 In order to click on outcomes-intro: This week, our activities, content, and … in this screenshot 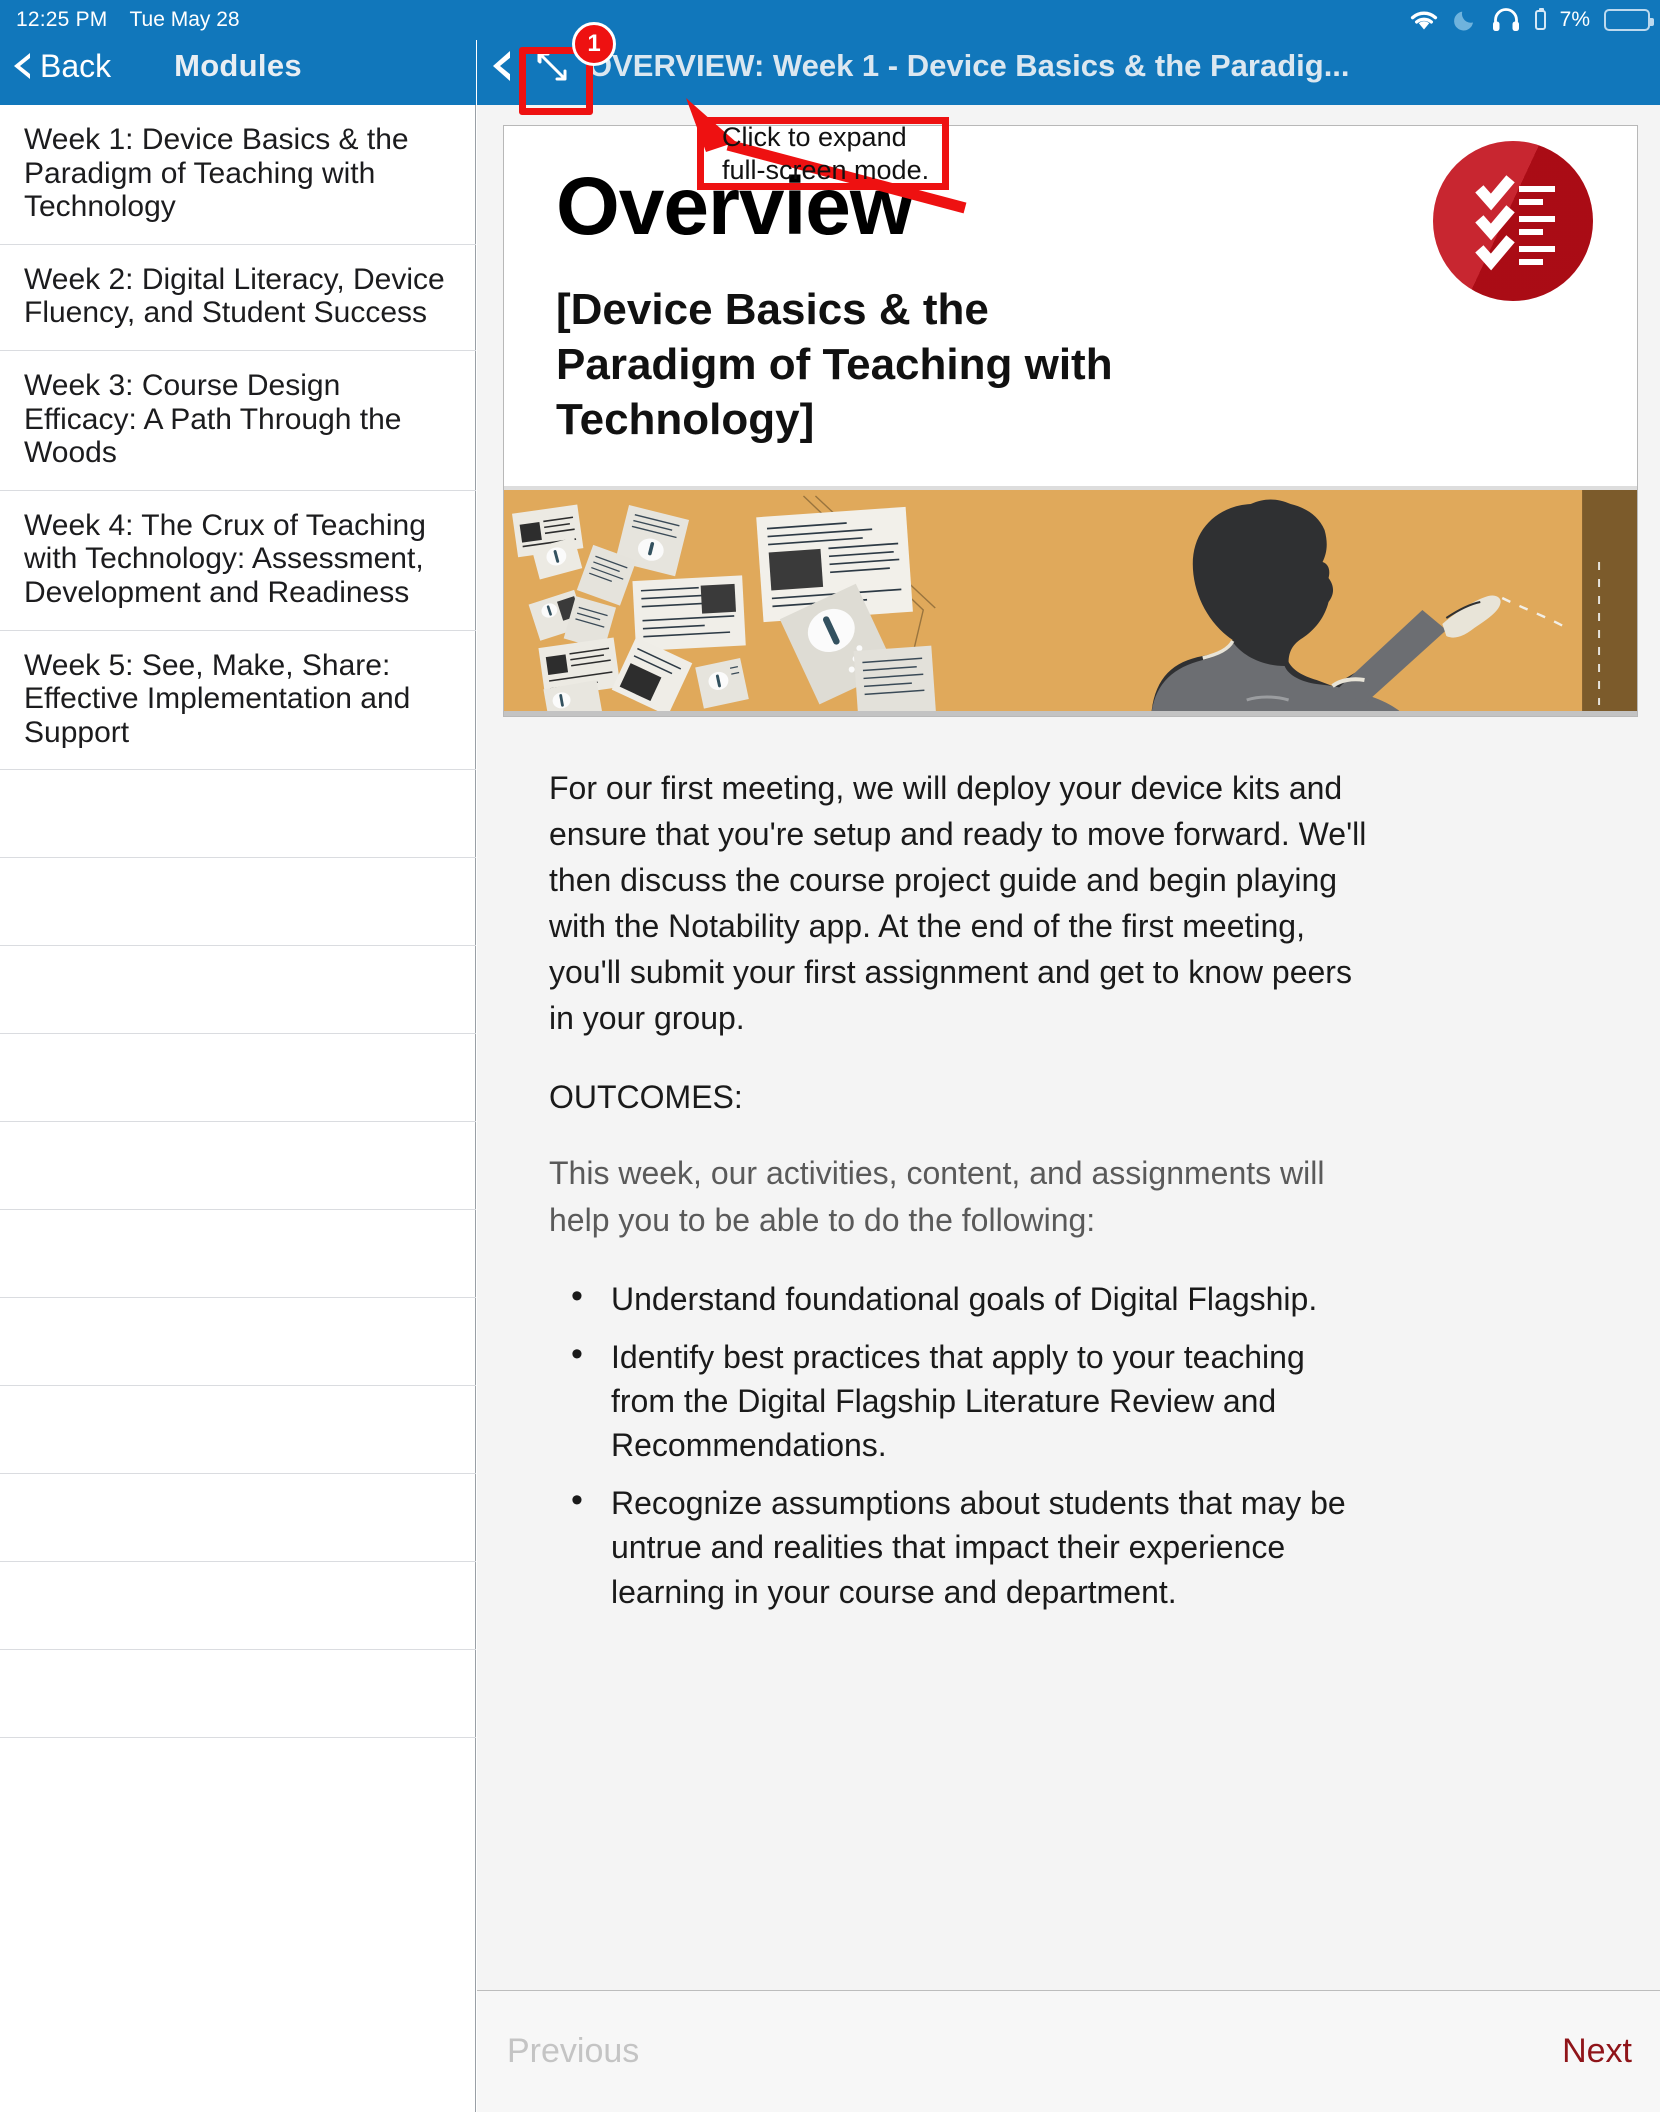, I will do `click(937, 1196)`.